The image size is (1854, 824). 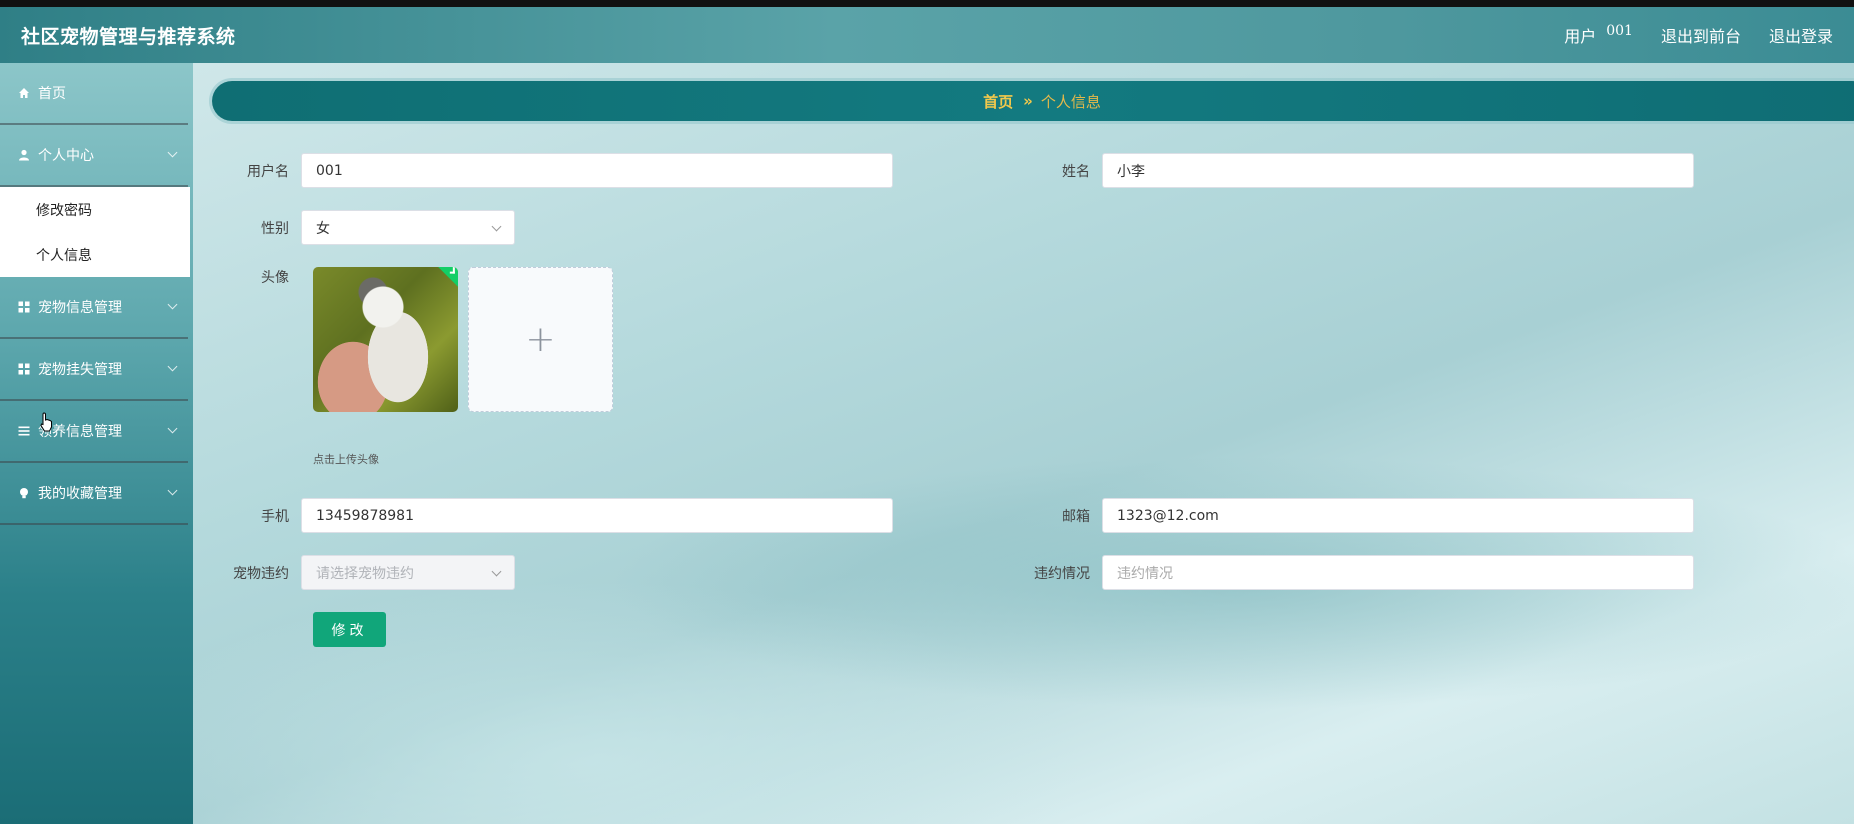 I want to click on gender-row: 性别 女, so click(x=372, y=227).